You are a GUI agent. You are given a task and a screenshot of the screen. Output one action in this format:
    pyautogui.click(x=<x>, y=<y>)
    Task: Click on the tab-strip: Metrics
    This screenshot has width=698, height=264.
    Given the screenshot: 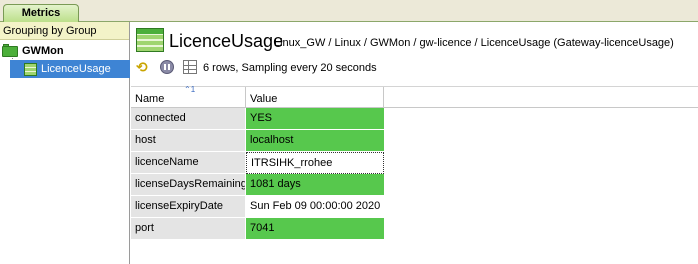 What is the action you would take?
    pyautogui.click(x=349, y=11)
    